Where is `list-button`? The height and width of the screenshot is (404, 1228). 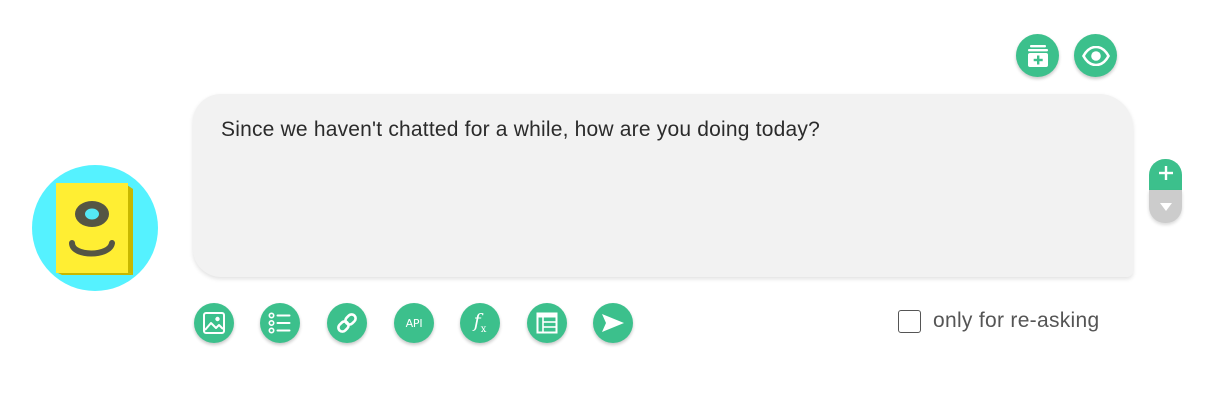 list-button is located at coordinates (280, 323).